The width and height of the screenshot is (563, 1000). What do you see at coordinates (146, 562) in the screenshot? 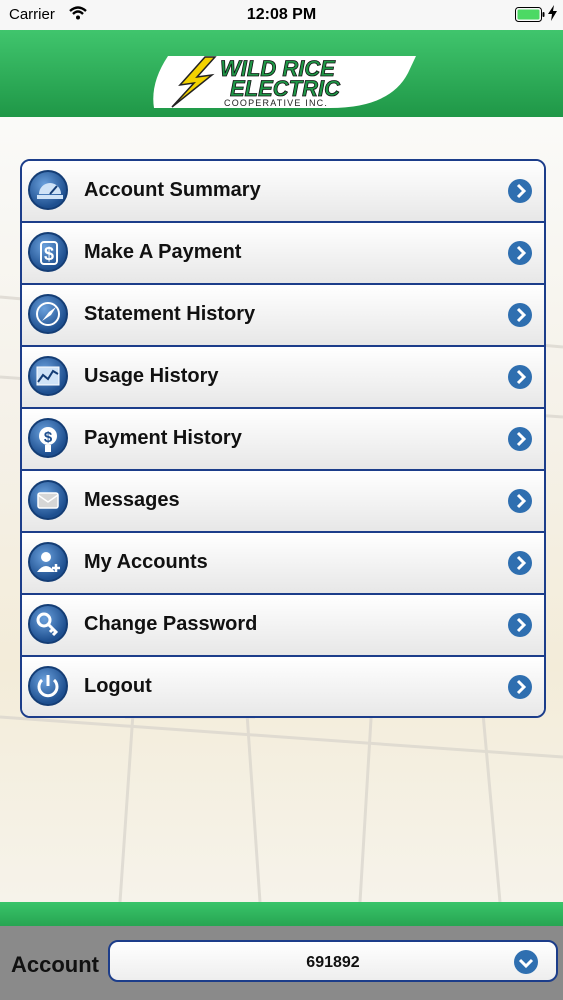
I see `menu-item-label: My Accounts` at bounding box center [146, 562].